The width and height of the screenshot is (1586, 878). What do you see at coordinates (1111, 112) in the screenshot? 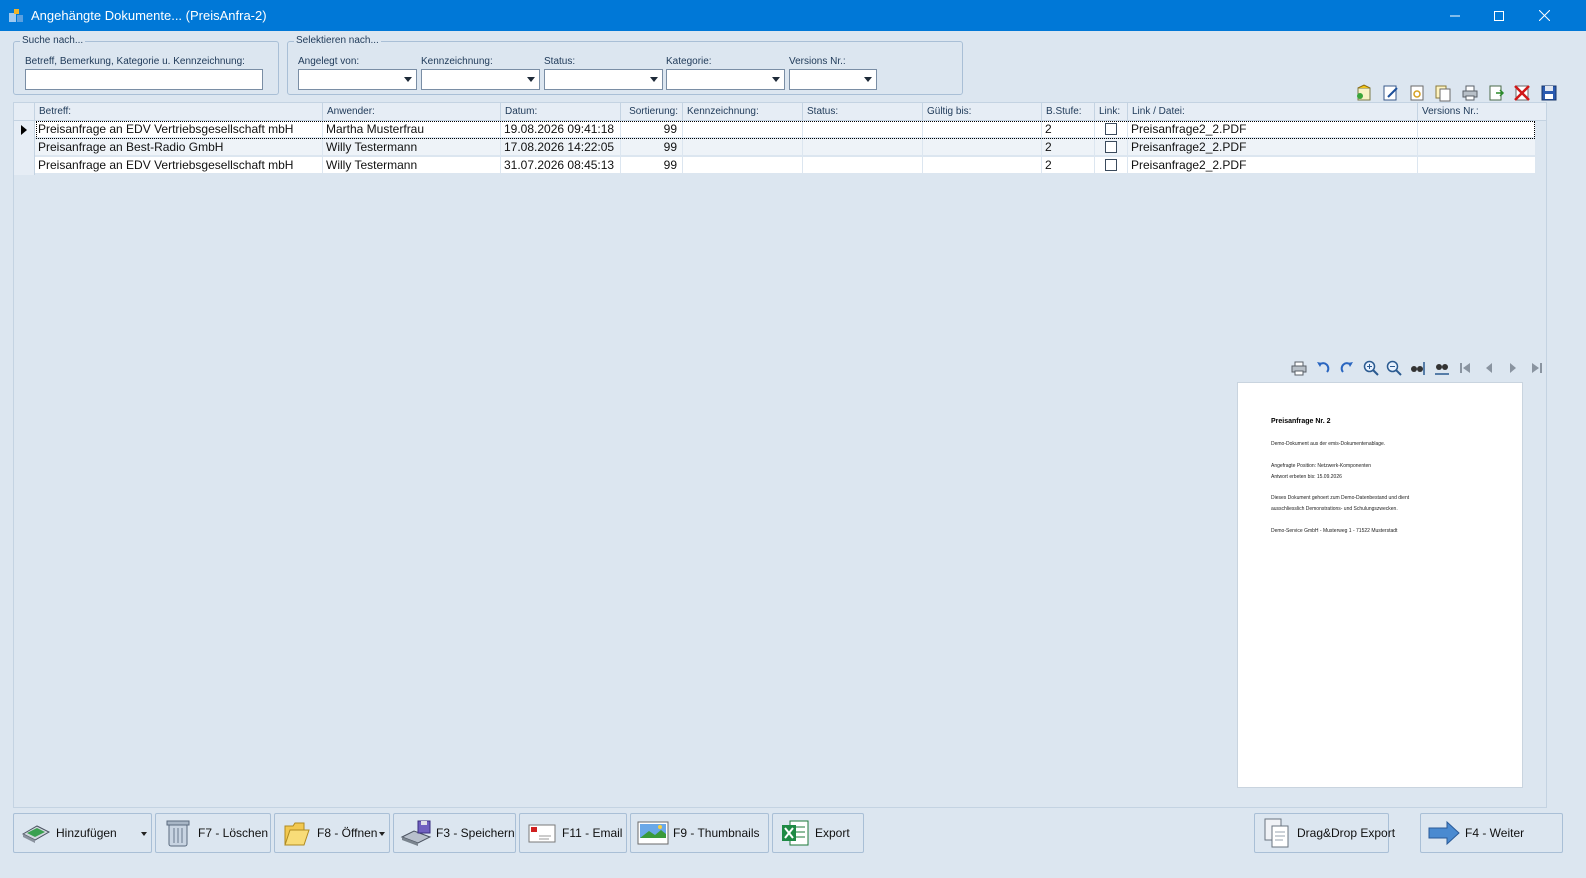
I see `header-link: Link:` at bounding box center [1111, 112].